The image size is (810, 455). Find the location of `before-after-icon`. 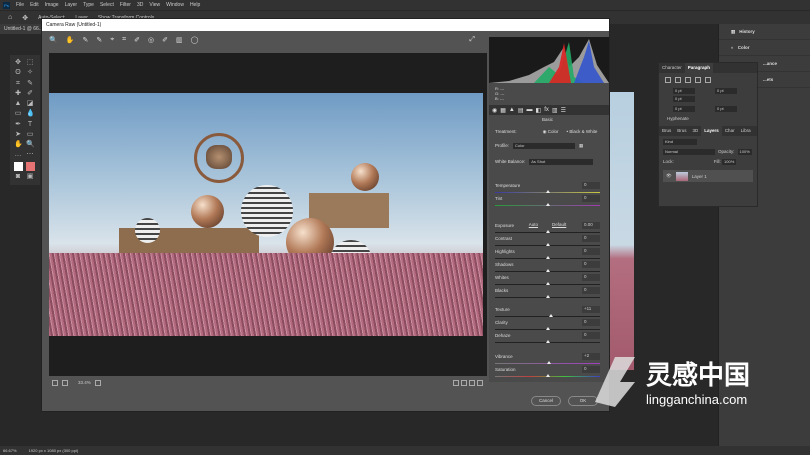

before-after-icon is located at coordinates (456, 382).